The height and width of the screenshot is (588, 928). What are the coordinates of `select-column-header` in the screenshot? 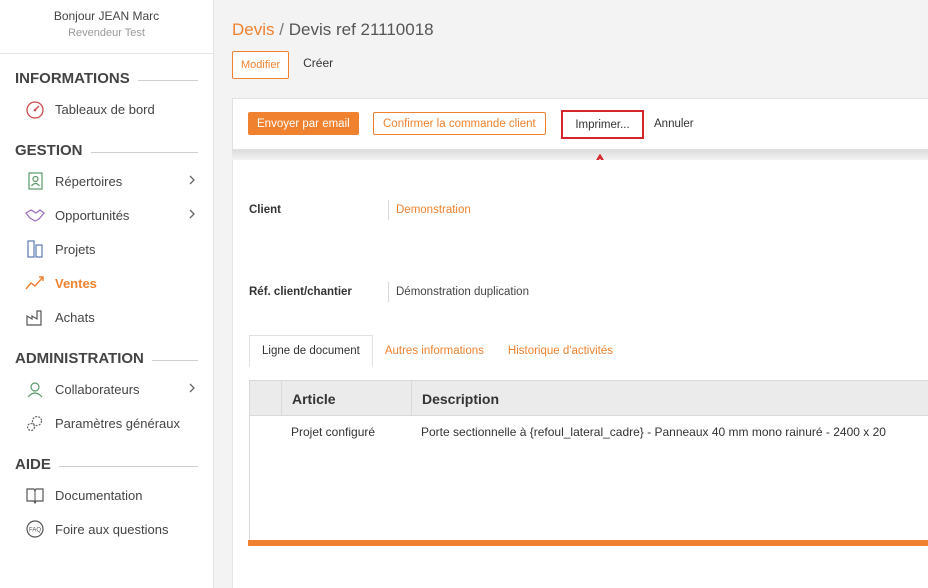 It's located at (265, 398).